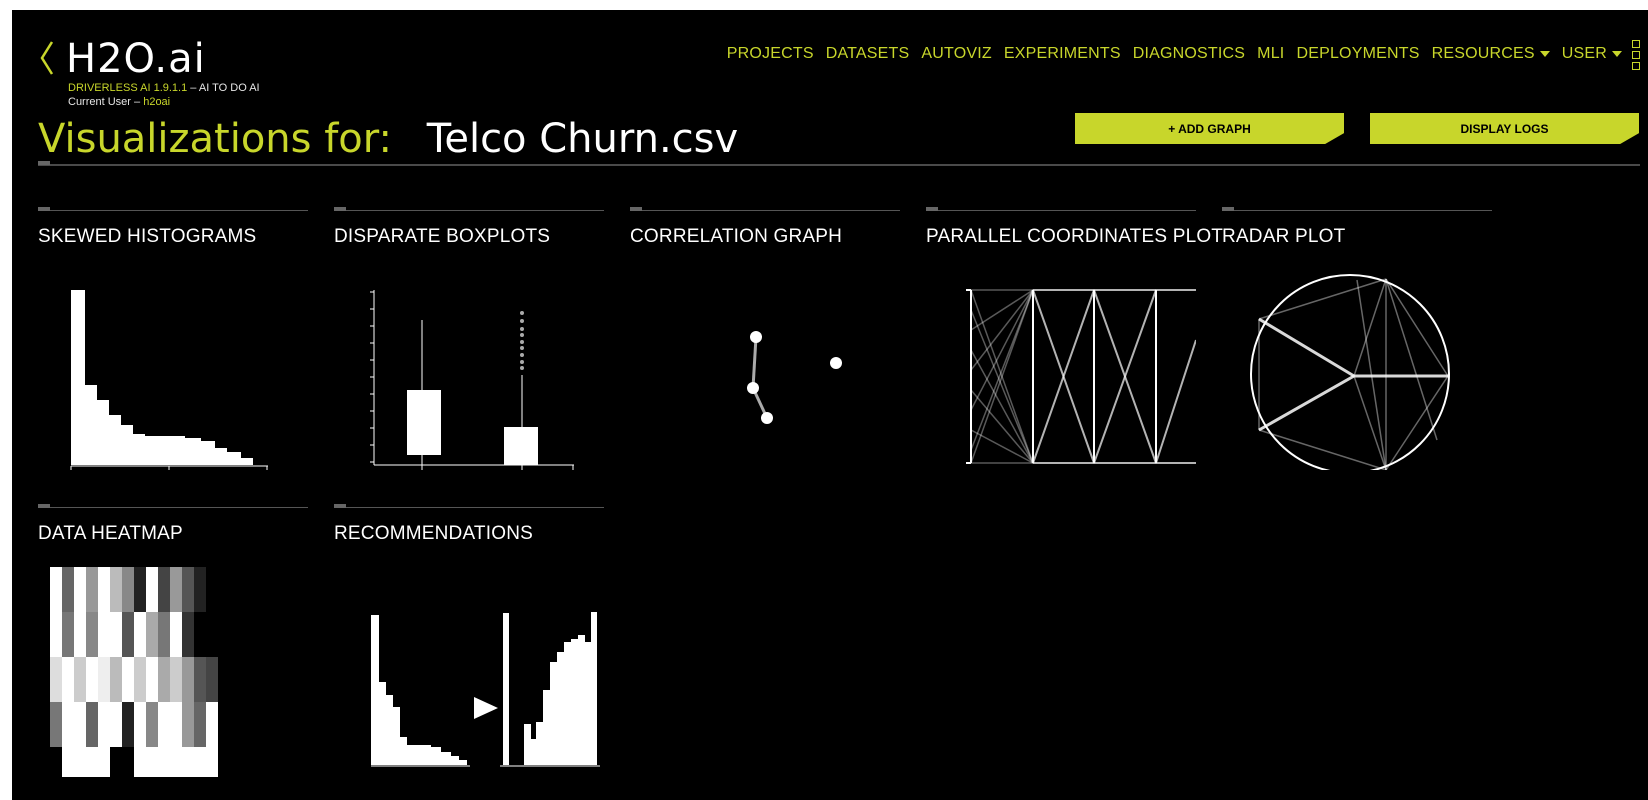  What do you see at coordinates (229, 88) in the screenshot?
I see `tagline: AI TO DO AI` at bounding box center [229, 88].